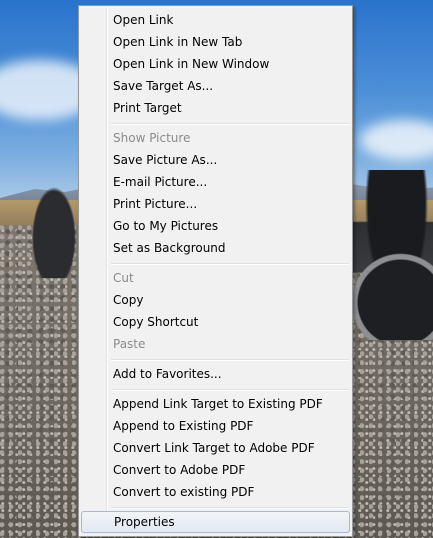 Image resolution: width=433 pixels, height=538 pixels. Describe the element at coordinates (215, 522) in the screenshot. I see `menu-item-properties: Properties` at that location.